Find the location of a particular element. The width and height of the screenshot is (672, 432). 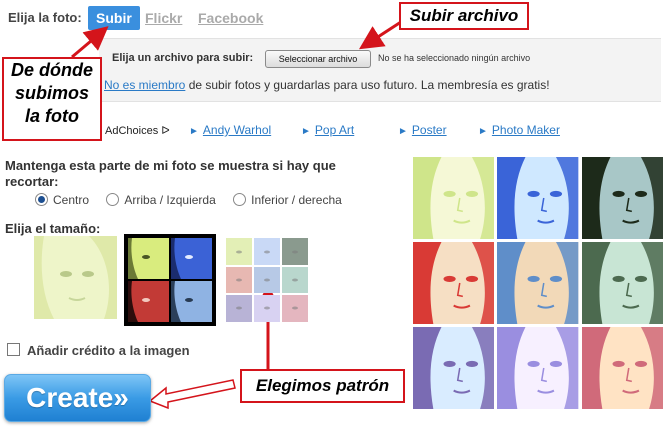

size-option-single is located at coordinates (75, 277).